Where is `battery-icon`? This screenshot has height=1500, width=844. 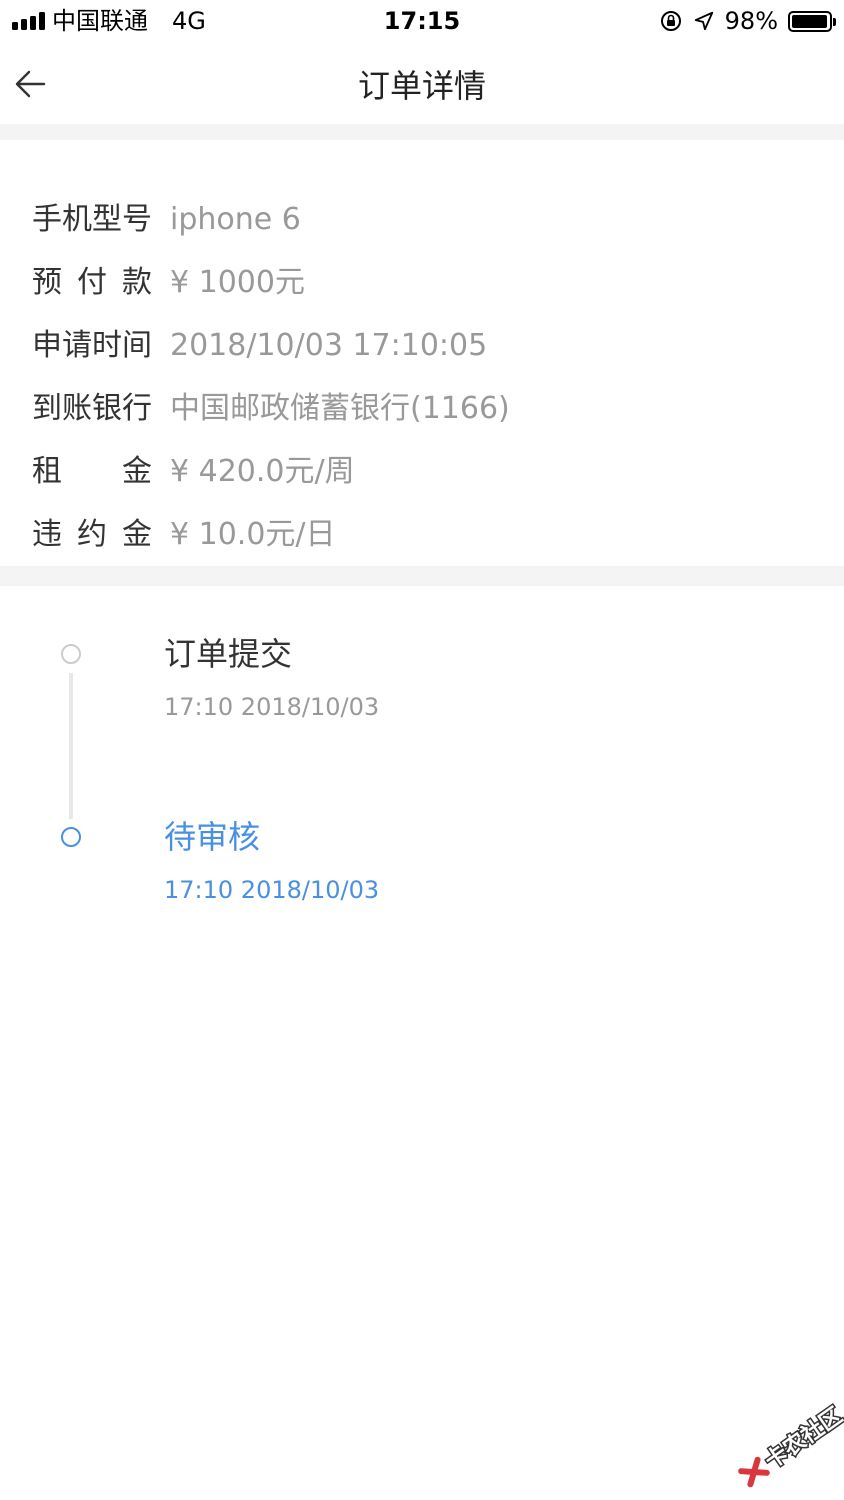
battery-icon is located at coordinates (812, 21).